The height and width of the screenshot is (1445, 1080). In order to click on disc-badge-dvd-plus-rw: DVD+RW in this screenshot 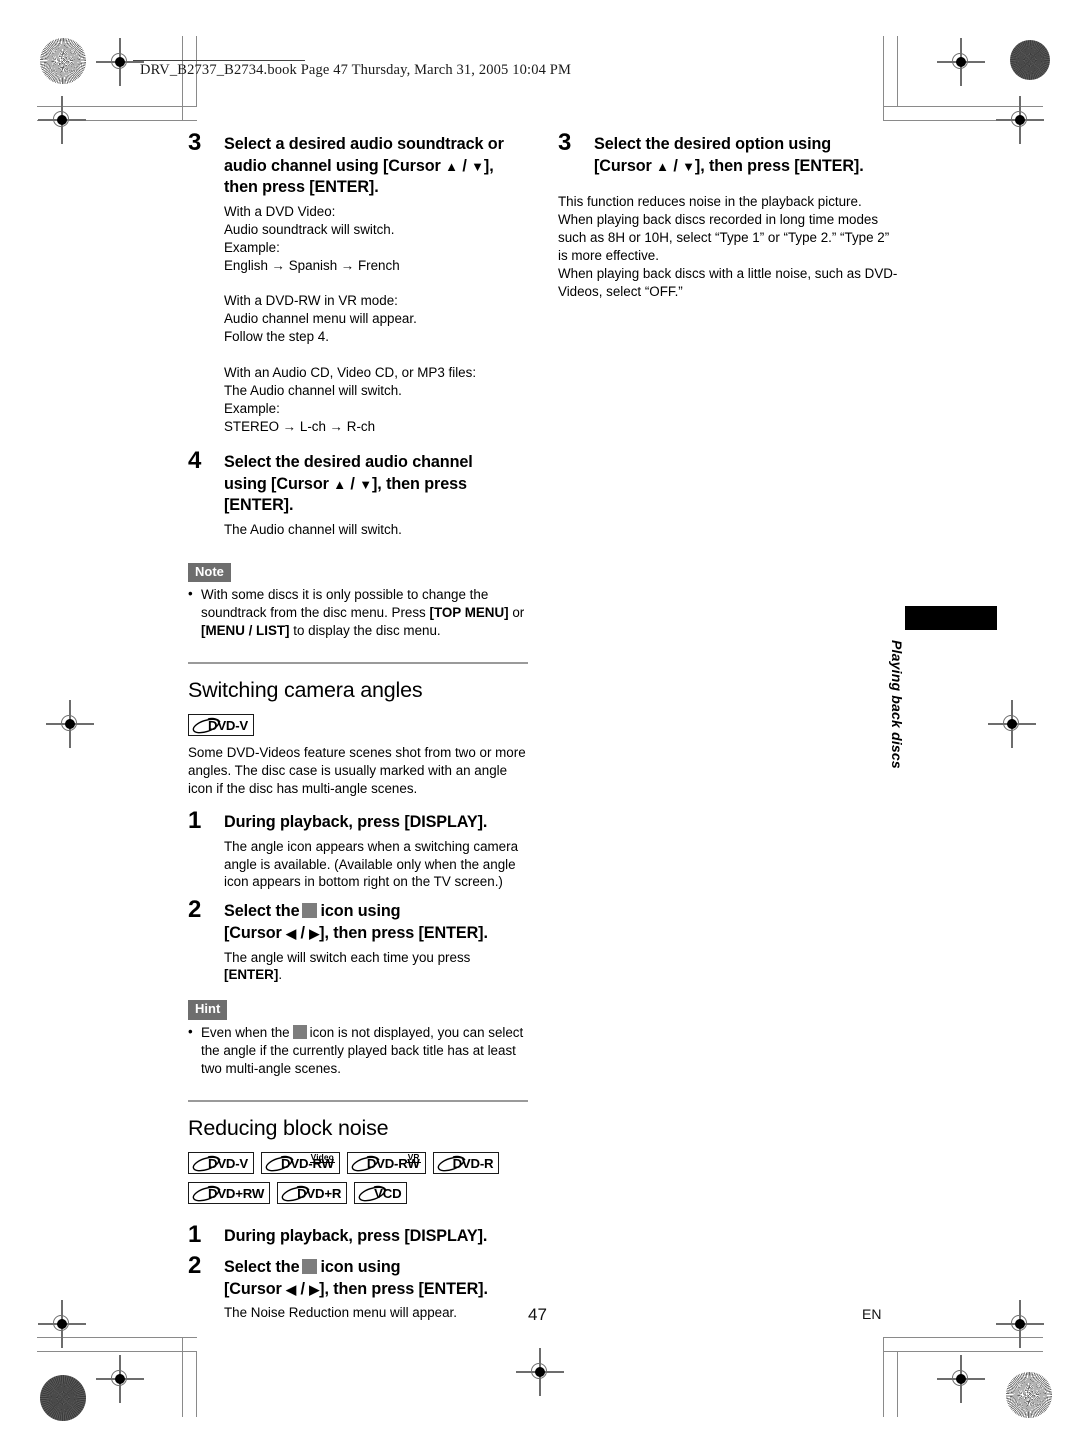, I will do `click(229, 1192)`.